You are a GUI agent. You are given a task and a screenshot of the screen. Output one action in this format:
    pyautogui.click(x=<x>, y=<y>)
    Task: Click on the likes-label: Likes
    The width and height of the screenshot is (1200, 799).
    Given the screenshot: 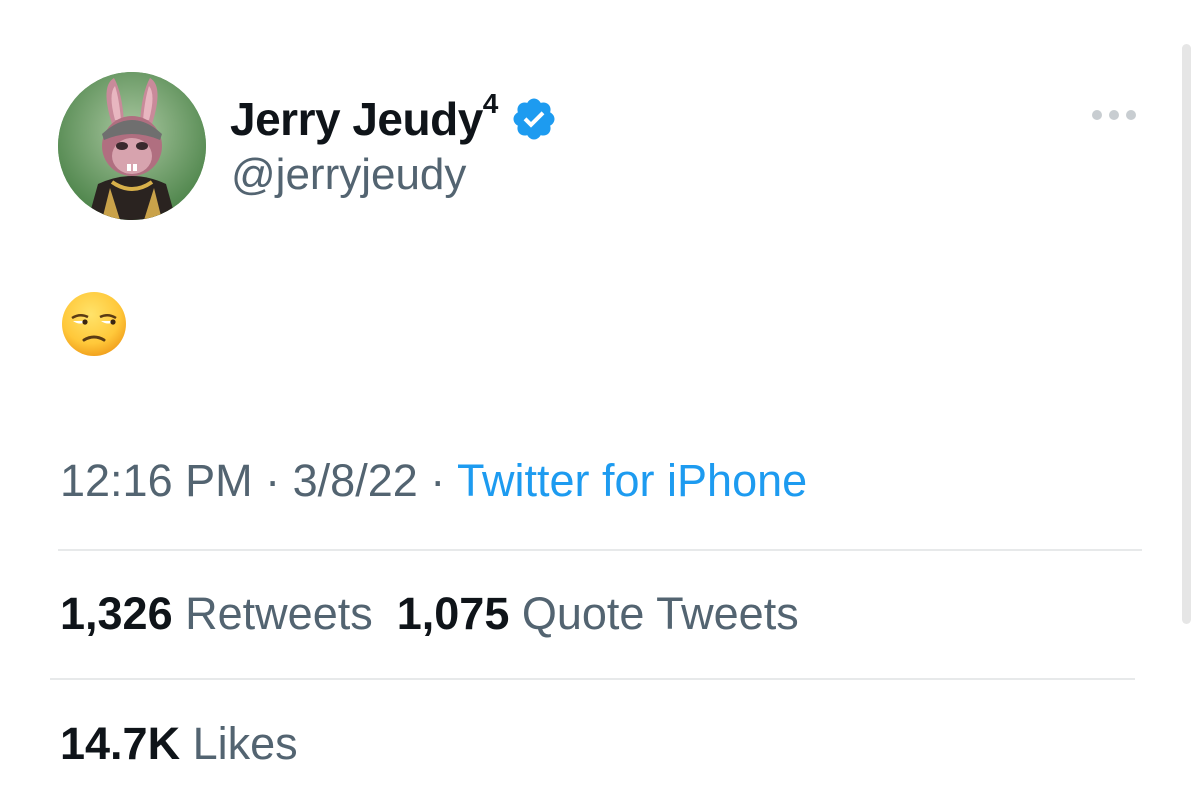 What is the action you would take?
    pyautogui.click(x=245, y=743)
    